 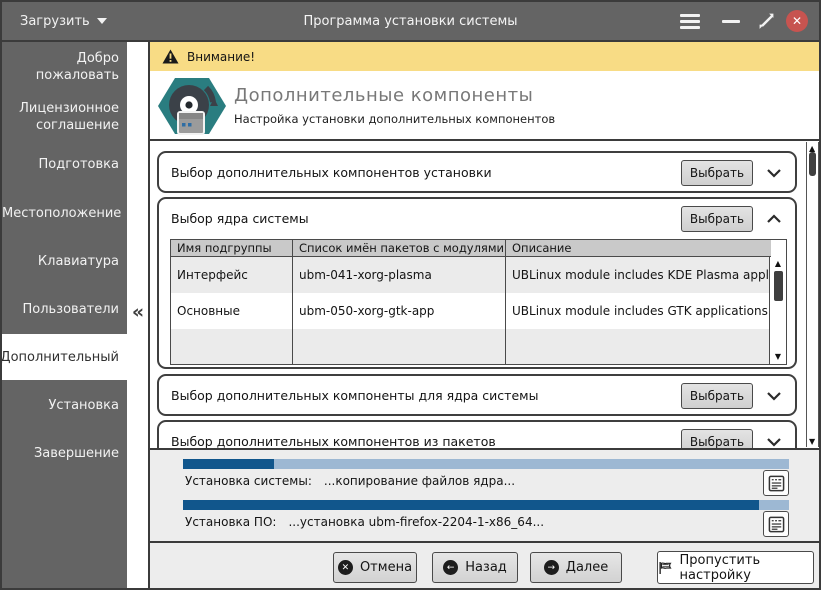 I want to click on close-button: ✕, so click(x=797, y=21).